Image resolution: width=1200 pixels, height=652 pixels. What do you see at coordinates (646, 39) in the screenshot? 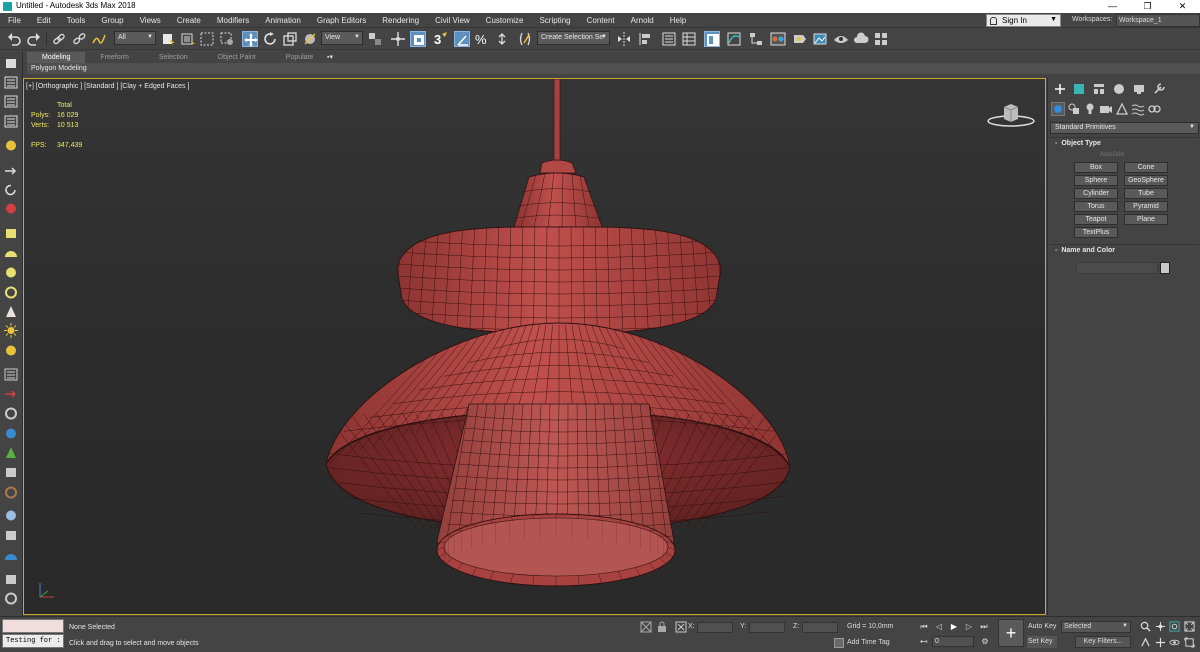
I see `align-icon` at bounding box center [646, 39].